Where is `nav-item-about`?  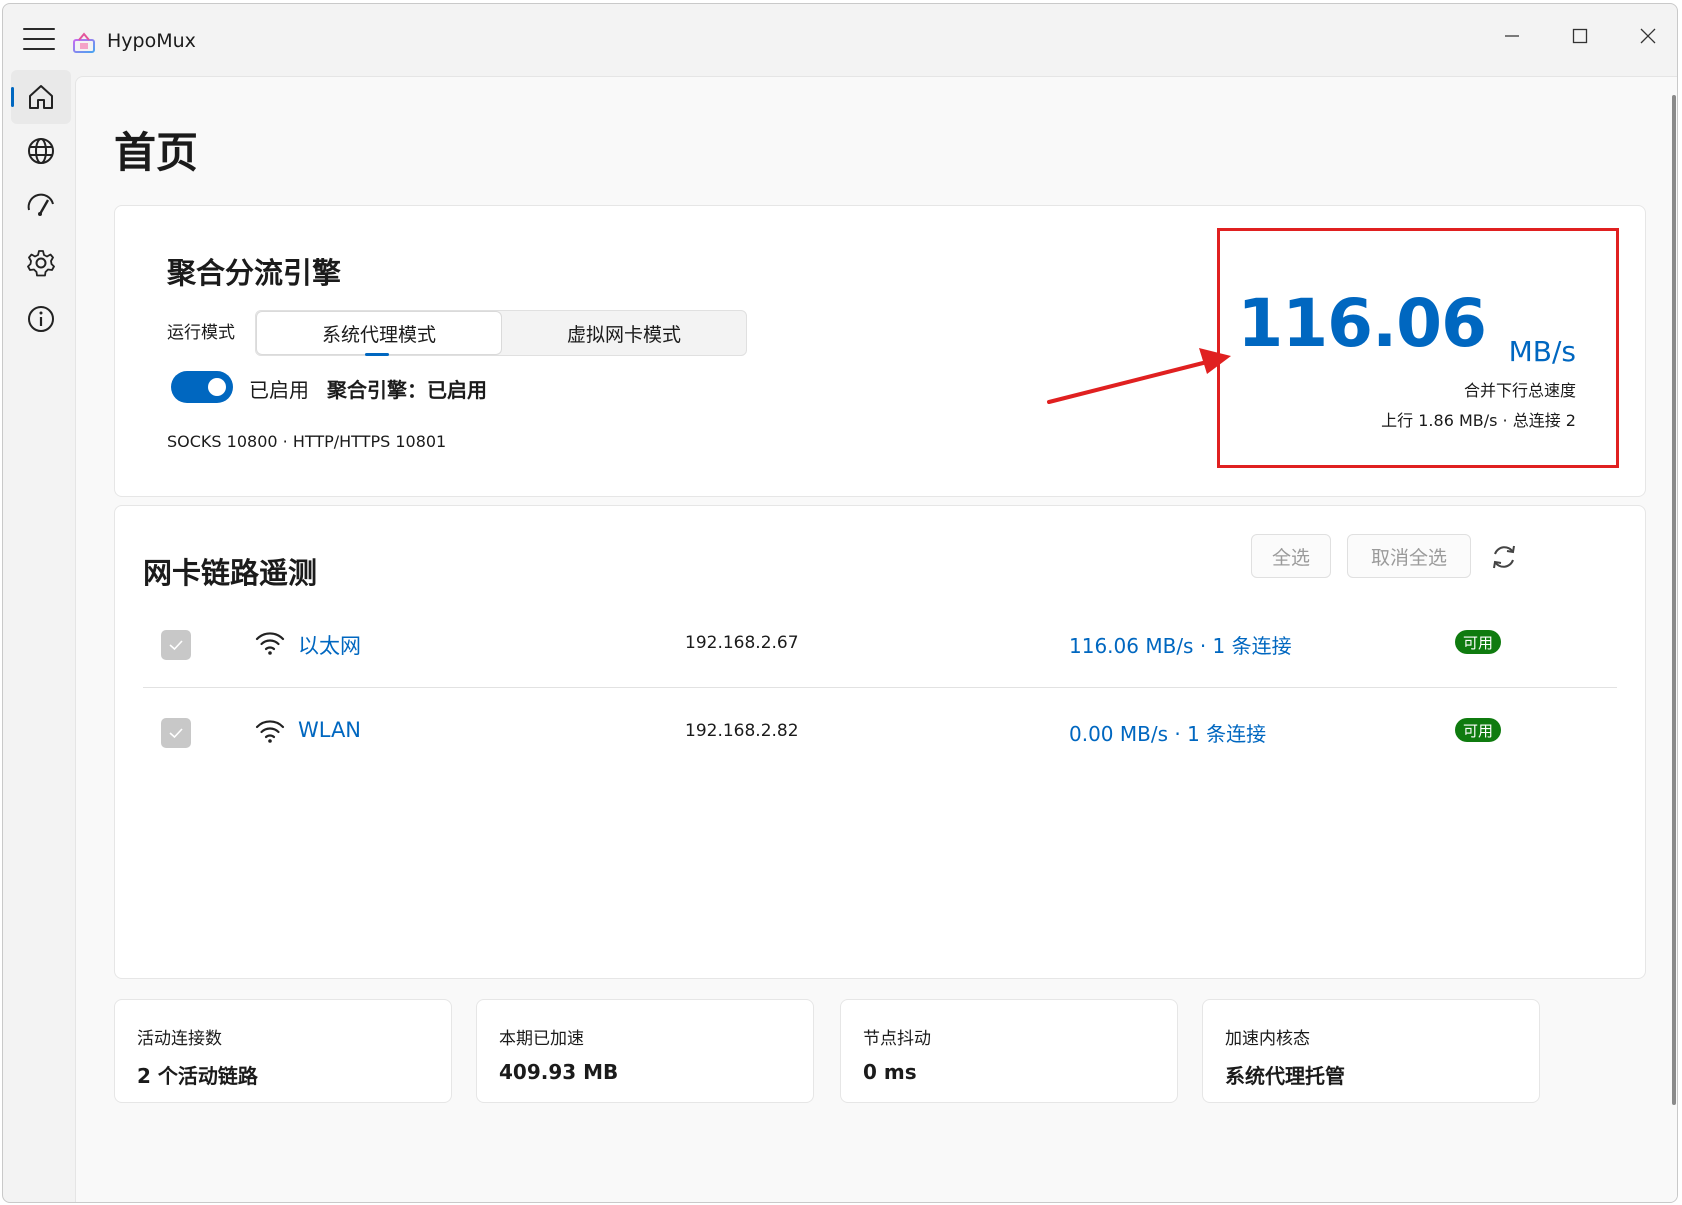 nav-item-about is located at coordinates (41, 319).